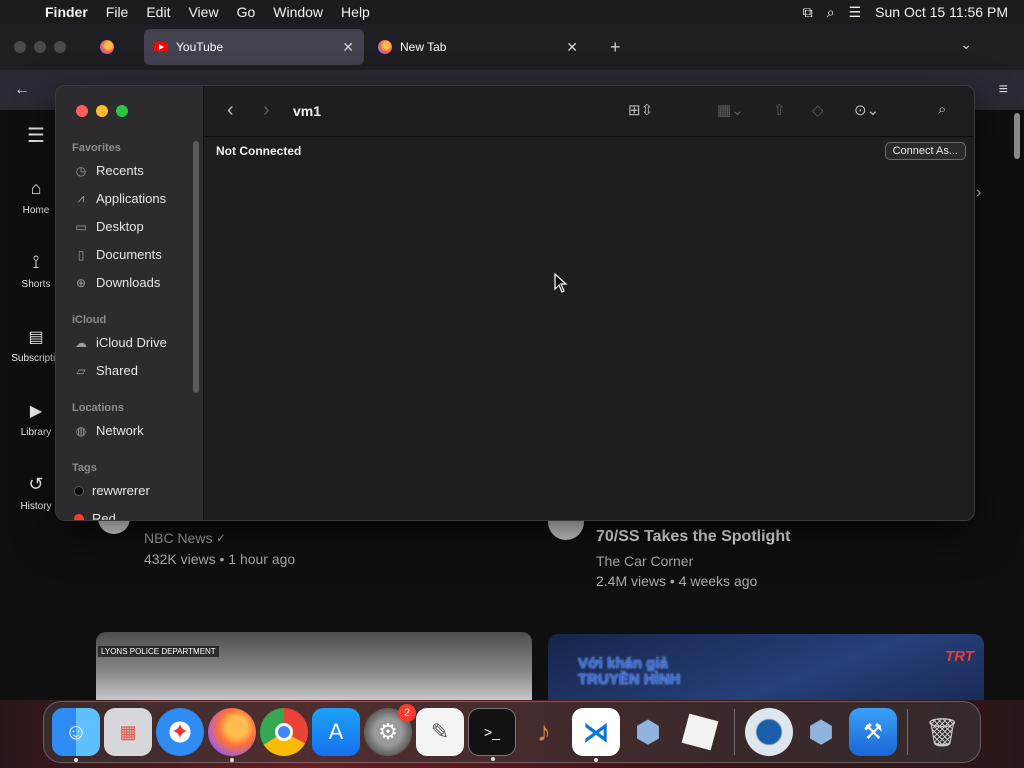 The image size is (1024, 768). What do you see at coordinates (390, 730) in the screenshot?
I see `dock-system-settings: ⚙ 2` at bounding box center [390, 730].